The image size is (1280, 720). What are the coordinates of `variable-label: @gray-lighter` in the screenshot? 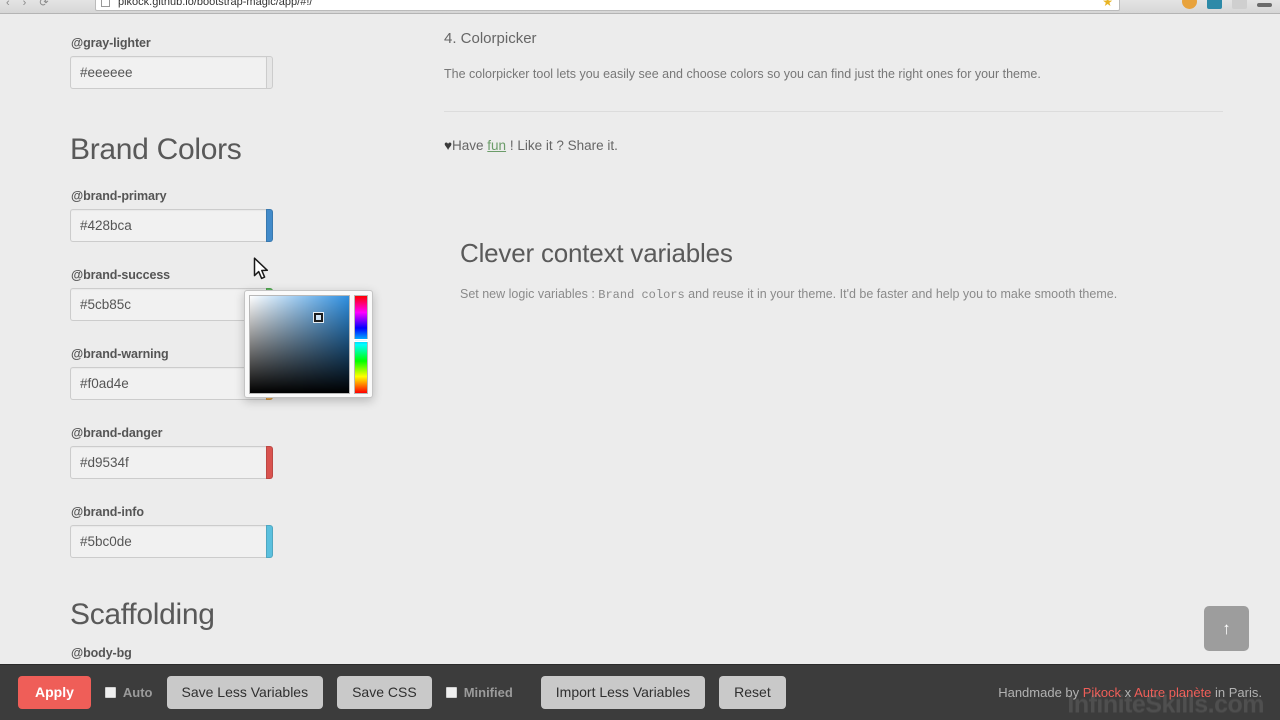 It's located at (111, 43).